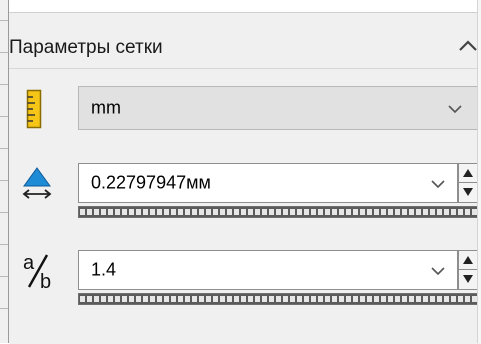  What do you see at coordinates (151, 182) in the screenshot?
I see `element-size-value: 0.22797947мм` at bounding box center [151, 182].